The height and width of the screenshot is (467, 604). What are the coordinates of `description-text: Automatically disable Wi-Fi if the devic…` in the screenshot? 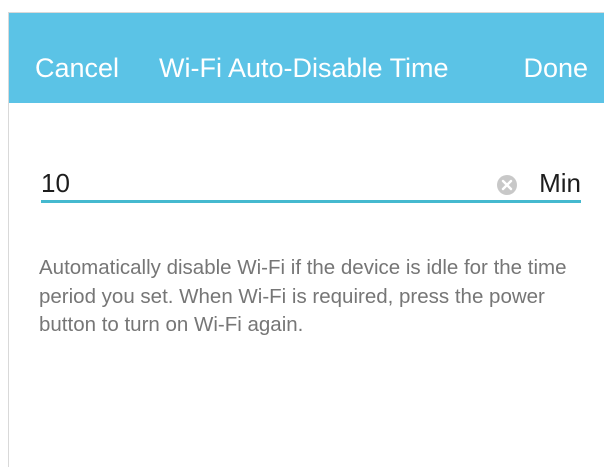 It's located at (303, 296).